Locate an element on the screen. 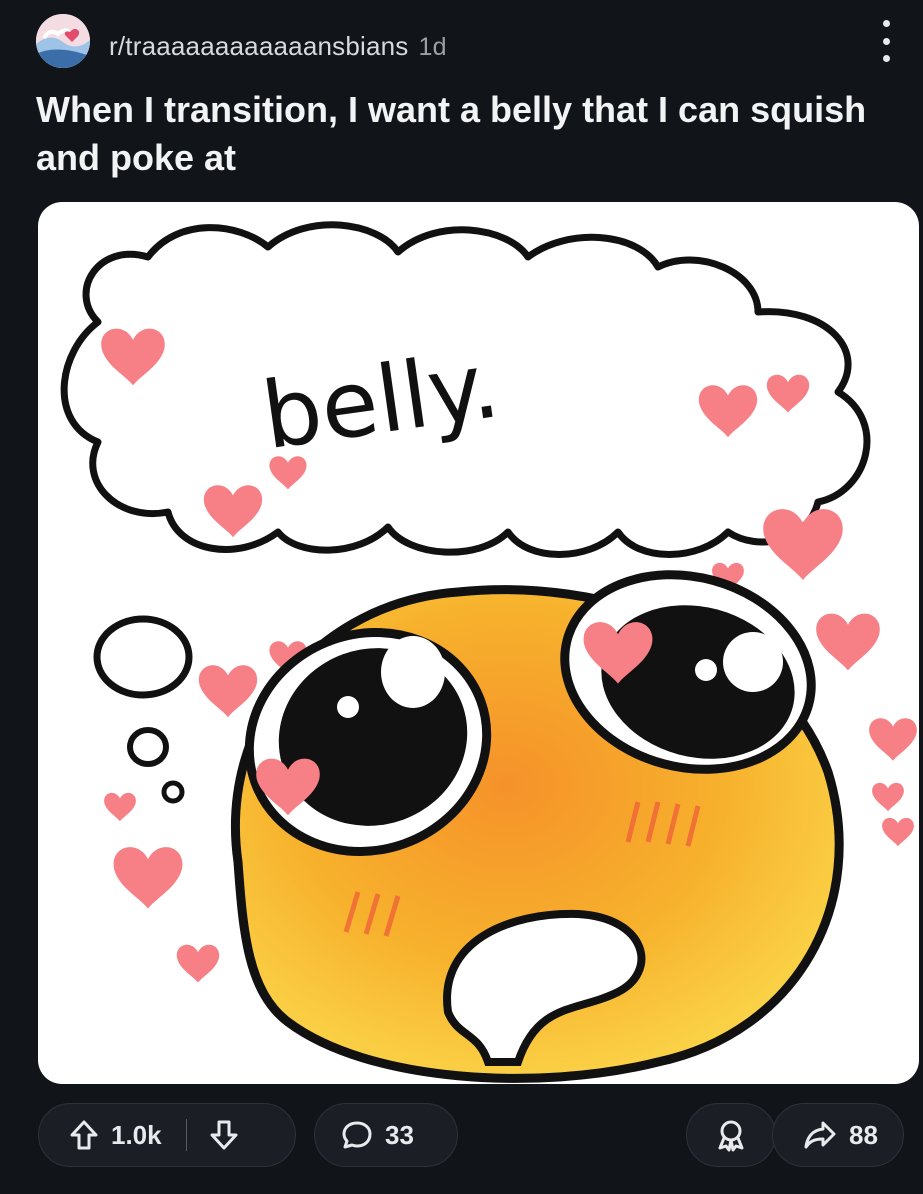 This screenshot has width=923, height=1194. post-age: 1d is located at coordinates (432, 47).